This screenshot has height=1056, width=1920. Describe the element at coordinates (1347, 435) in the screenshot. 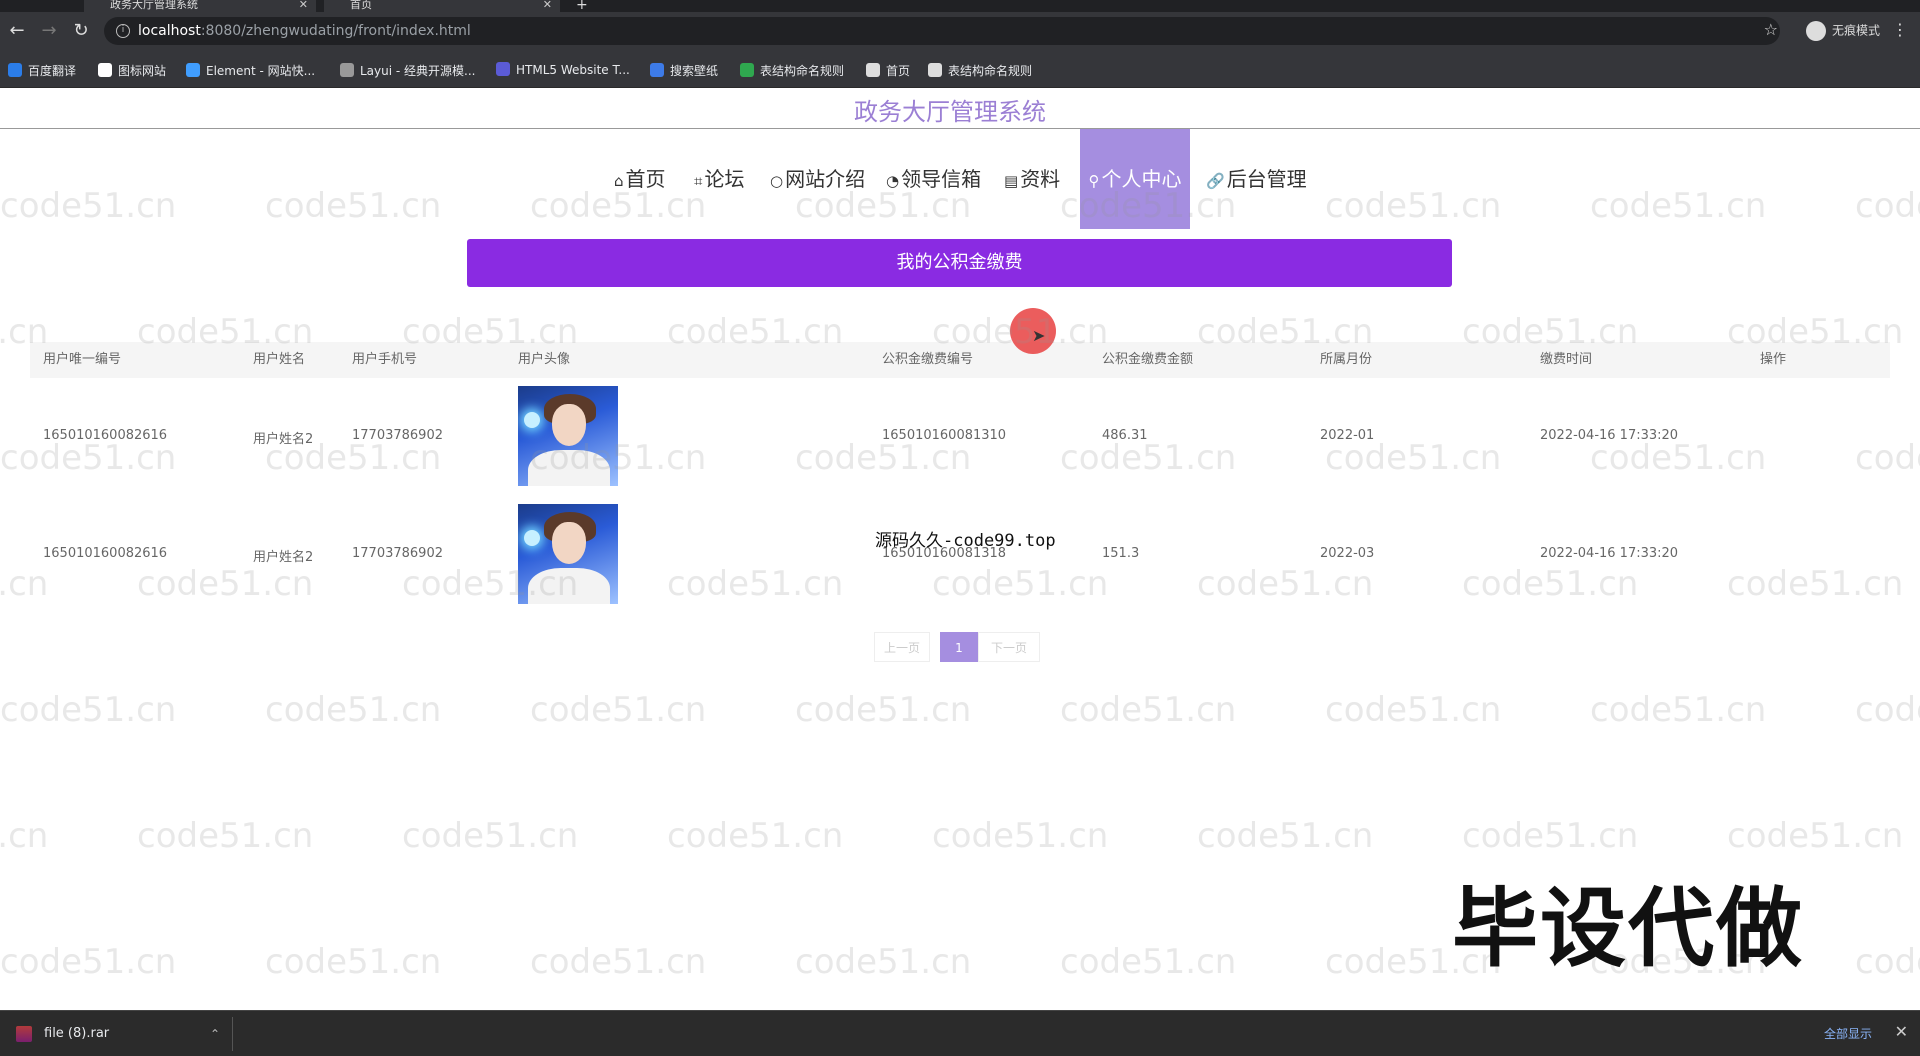

I see `cell-month: 2022-01` at that location.